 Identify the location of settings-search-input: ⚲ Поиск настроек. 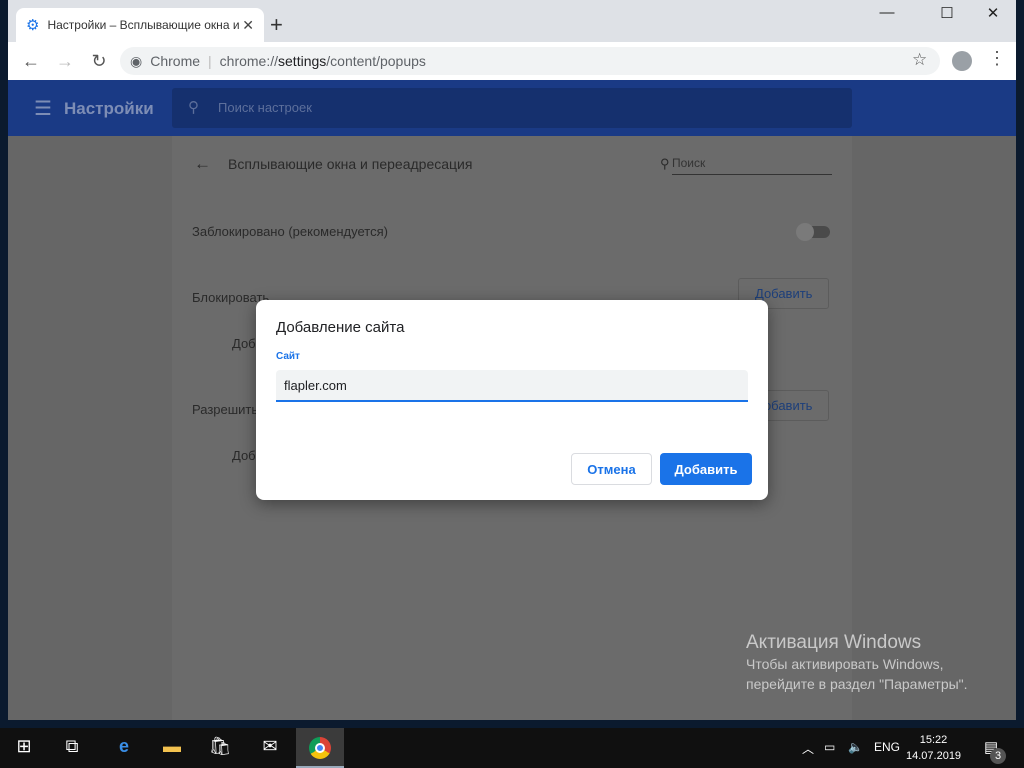
(512, 108).